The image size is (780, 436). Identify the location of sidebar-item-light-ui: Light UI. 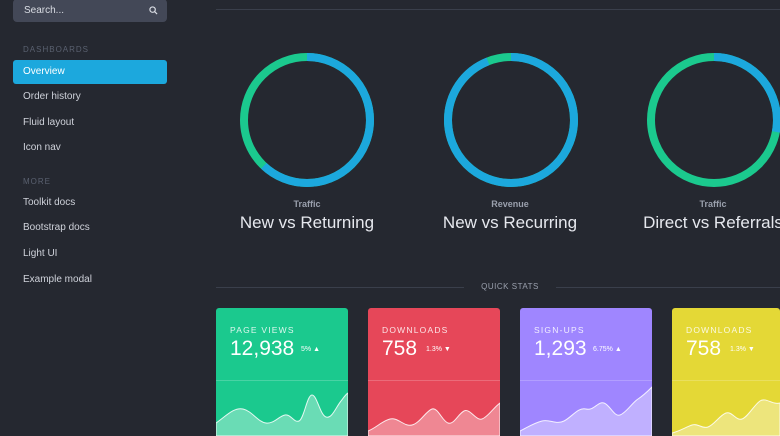
(90, 254).